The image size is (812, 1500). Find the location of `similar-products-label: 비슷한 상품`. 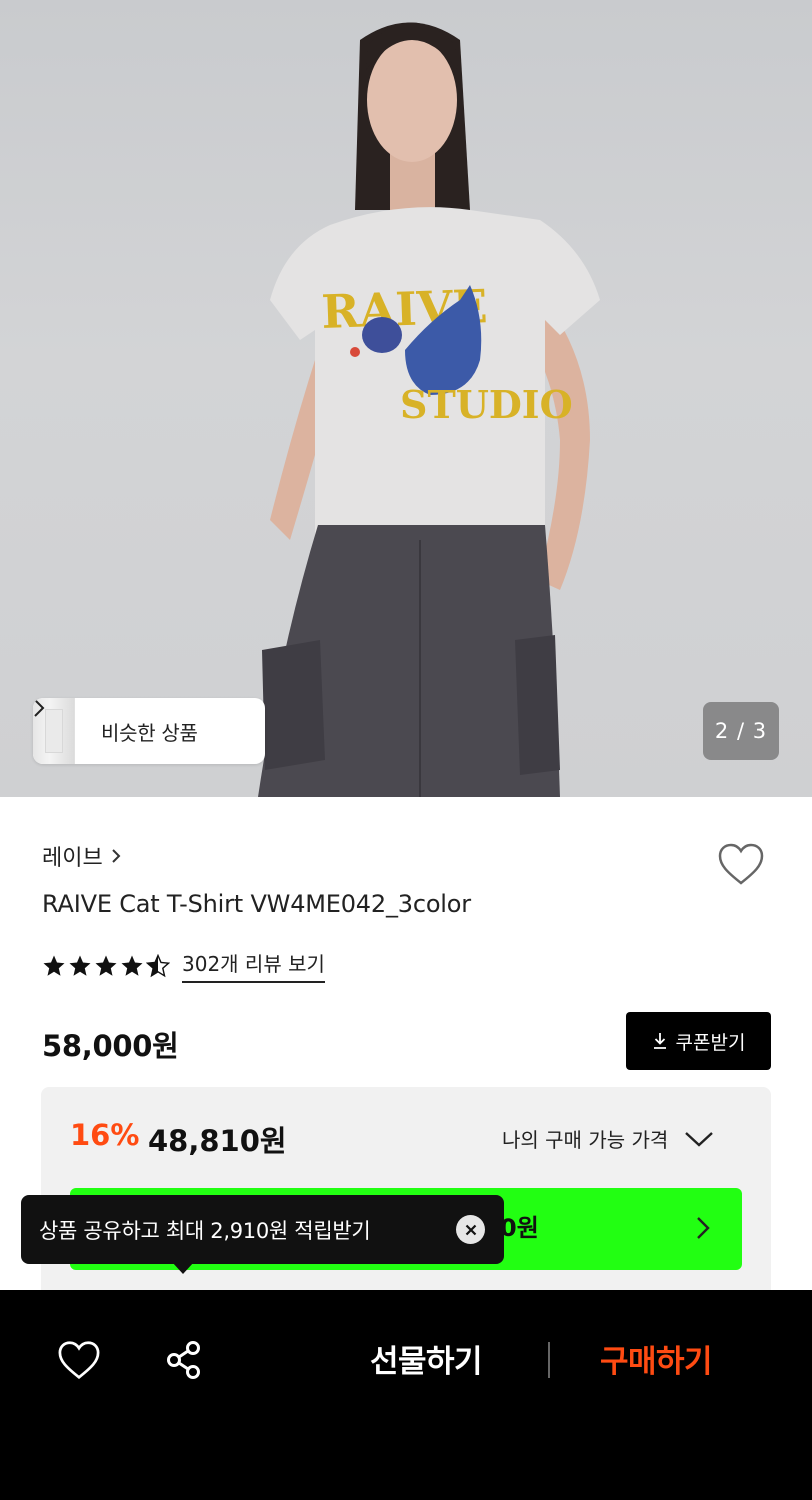

similar-products-label: 비슷한 상품 is located at coordinates (149, 732).